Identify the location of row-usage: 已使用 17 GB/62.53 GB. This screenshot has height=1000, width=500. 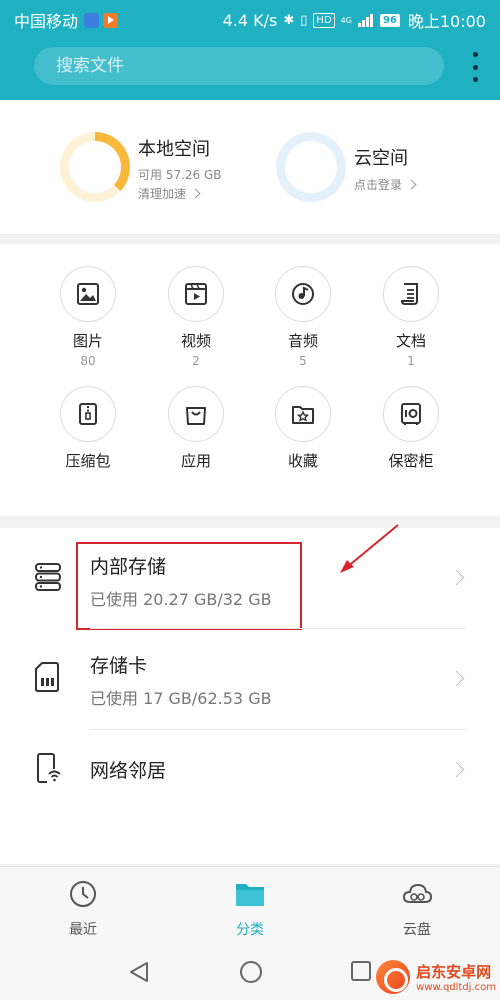
(181, 698).